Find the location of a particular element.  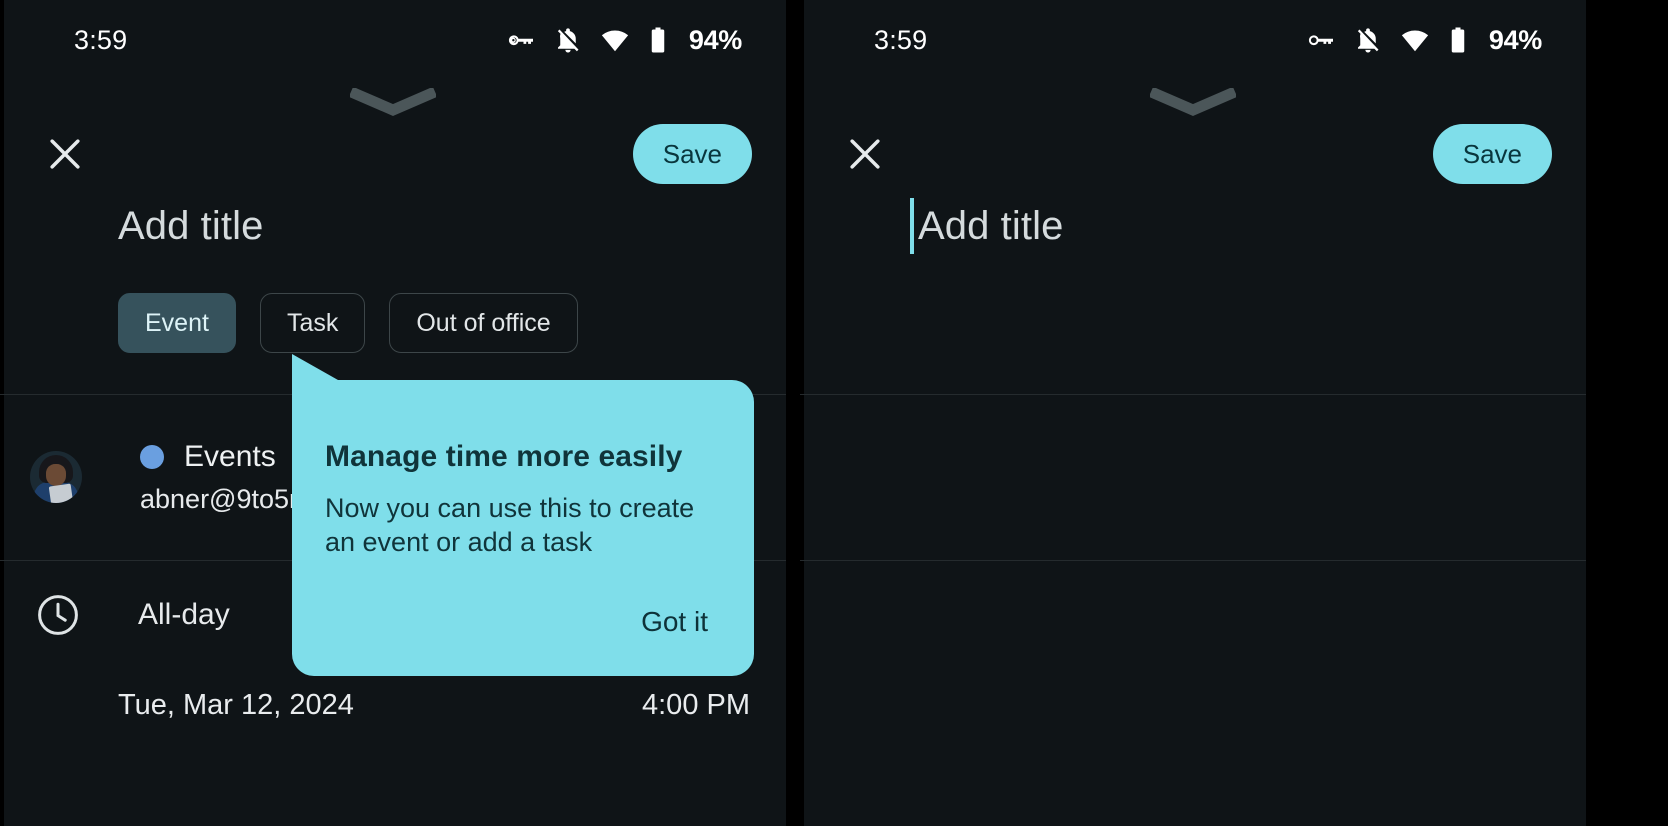

start-date-label: Tue, Mar 12, 2024 is located at coordinates (236, 705).